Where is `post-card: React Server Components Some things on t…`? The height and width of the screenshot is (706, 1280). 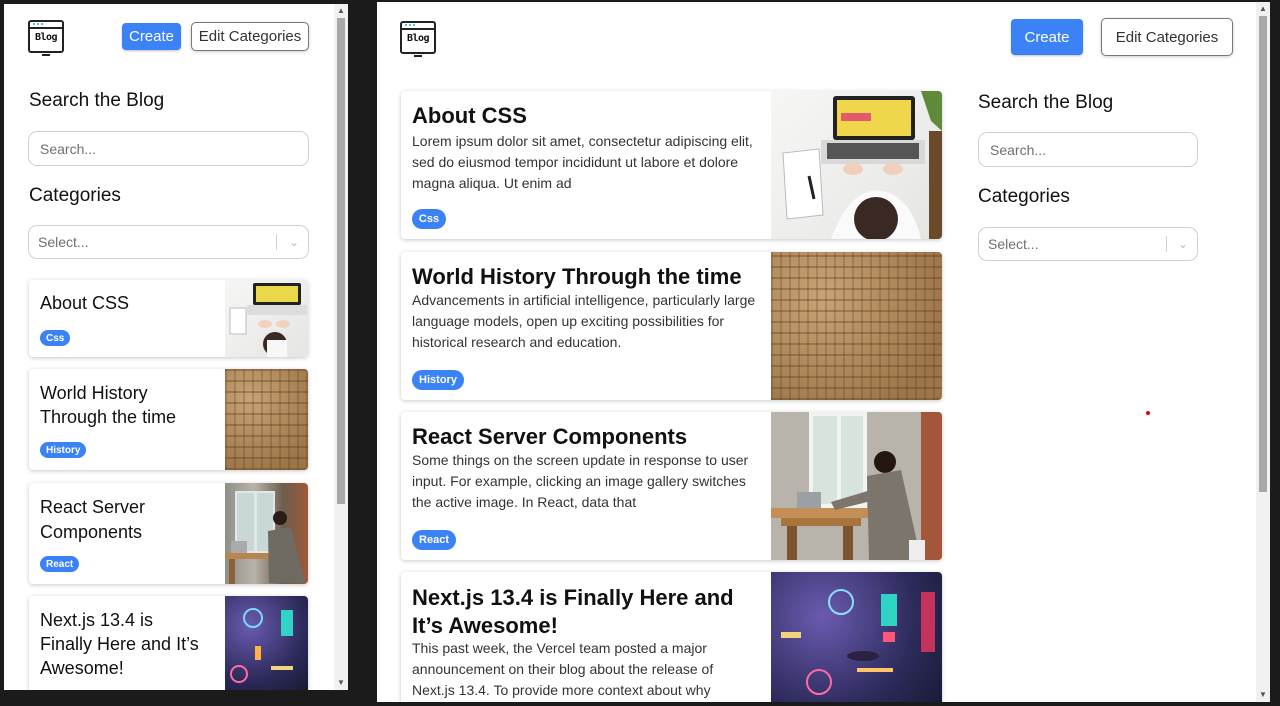
post-card: React Server Components Some things on t… is located at coordinates (671, 486).